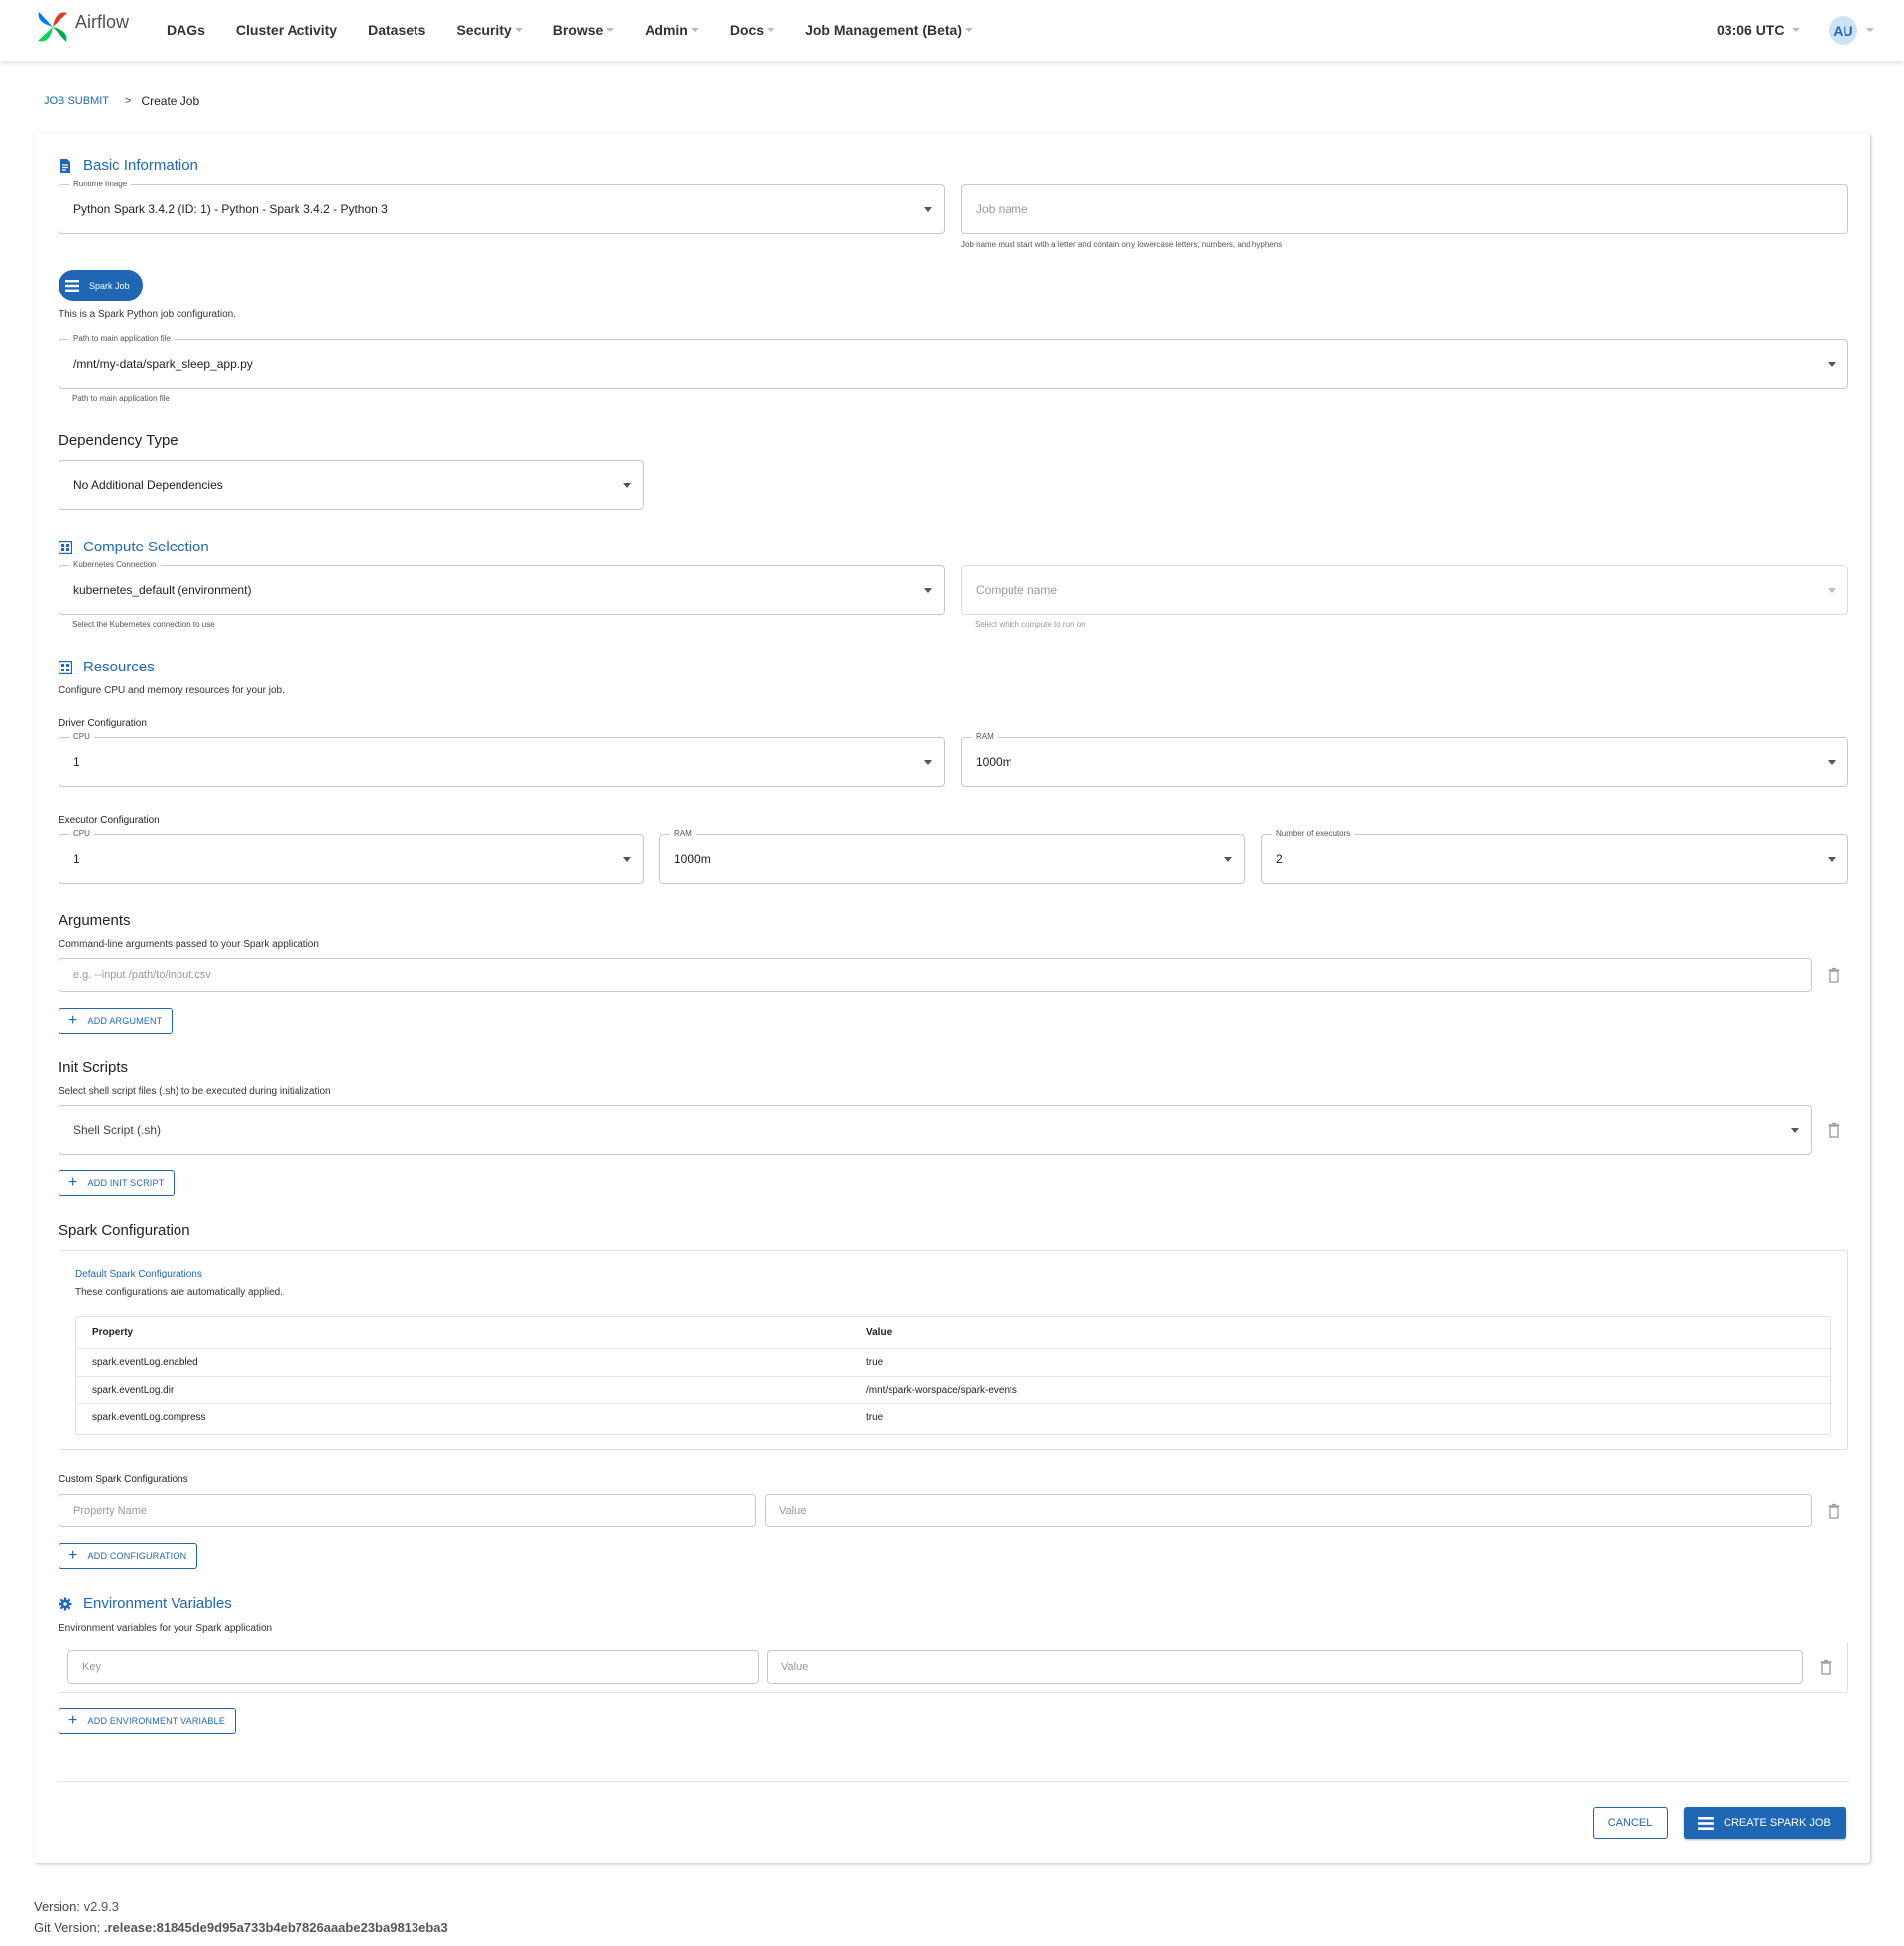 The image size is (1904, 1946). I want to click on basic-info-heading: Basic Information, so click(128, 165).